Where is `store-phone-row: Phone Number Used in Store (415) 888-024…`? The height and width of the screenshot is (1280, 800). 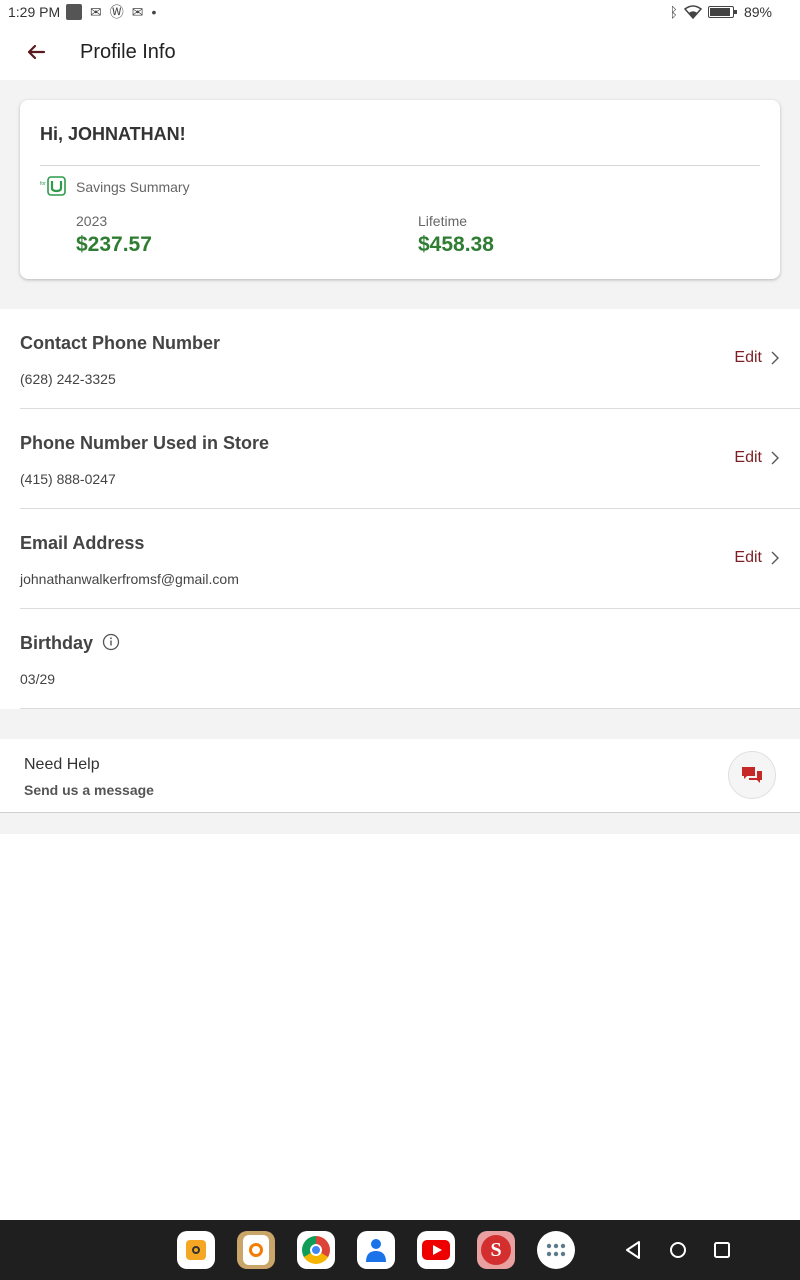
store-phone-row: Phone Number Used in Store (415) 888-024… is located at coordinates (410, 459).